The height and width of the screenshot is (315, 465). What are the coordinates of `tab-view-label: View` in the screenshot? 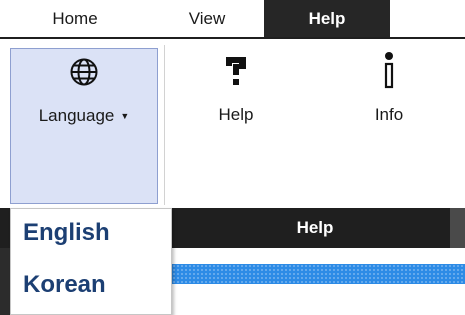 It's located at (207, 18).